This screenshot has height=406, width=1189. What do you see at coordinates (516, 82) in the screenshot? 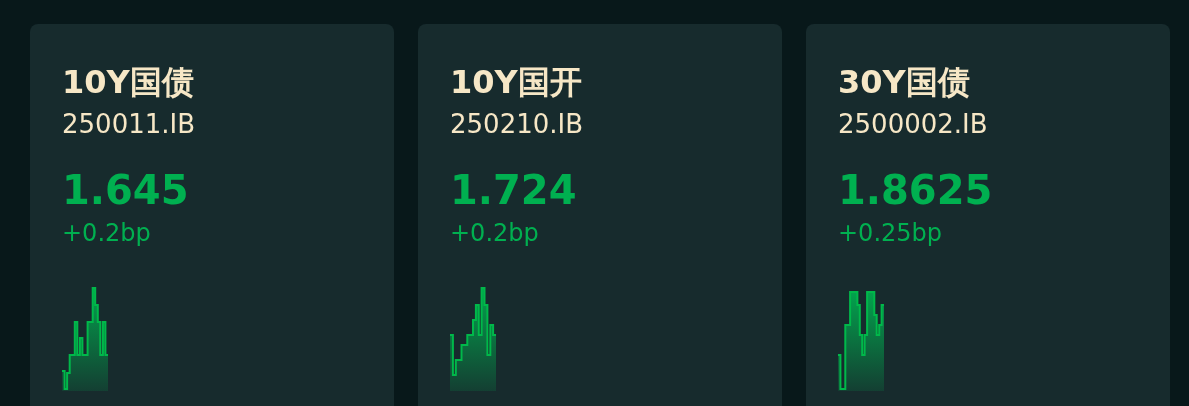
I see `bond-name: 10Y国开` at bounding box center [516, 82].